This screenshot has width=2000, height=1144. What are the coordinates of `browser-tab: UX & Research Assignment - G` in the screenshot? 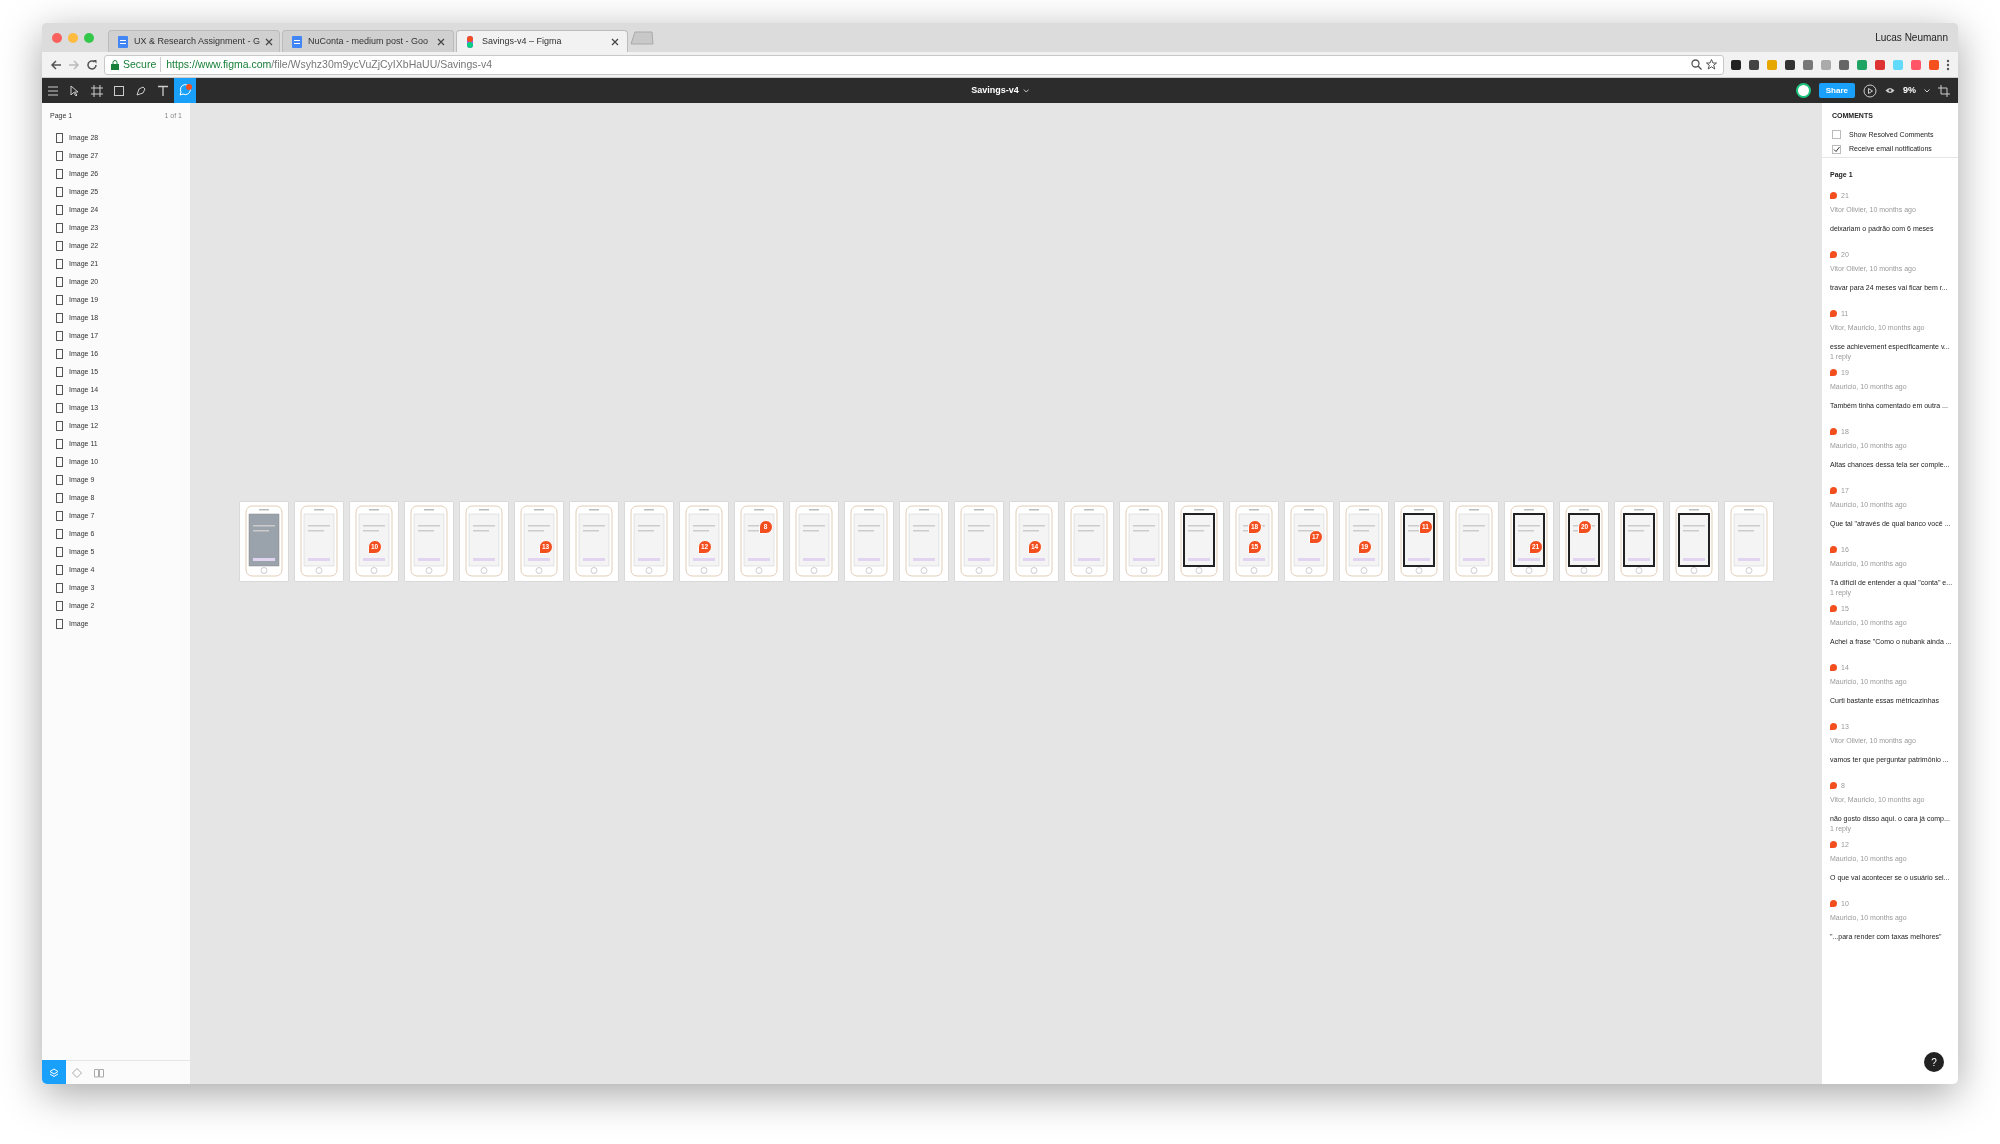 It's located at (194, 41).